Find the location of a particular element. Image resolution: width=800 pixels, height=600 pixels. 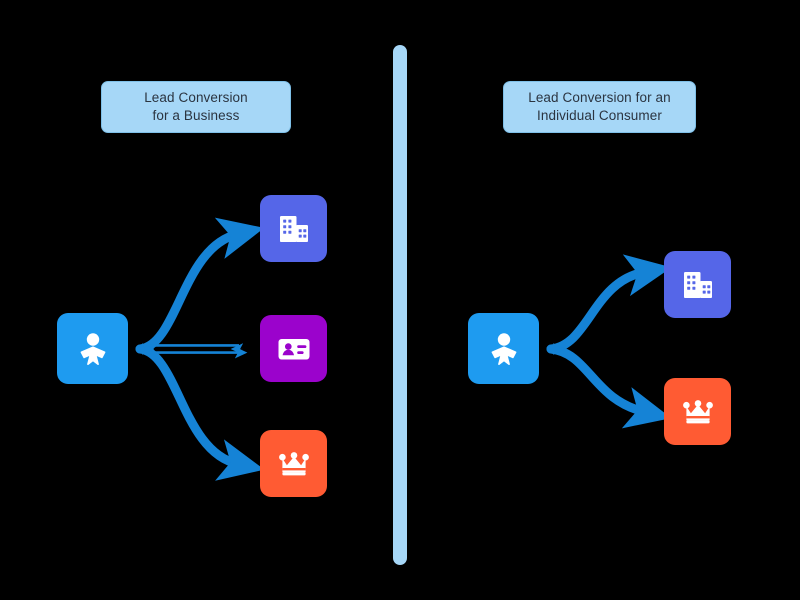

label-lead-conversion-business: Lead Conversion for a Business is located at coordinates (196, 107).